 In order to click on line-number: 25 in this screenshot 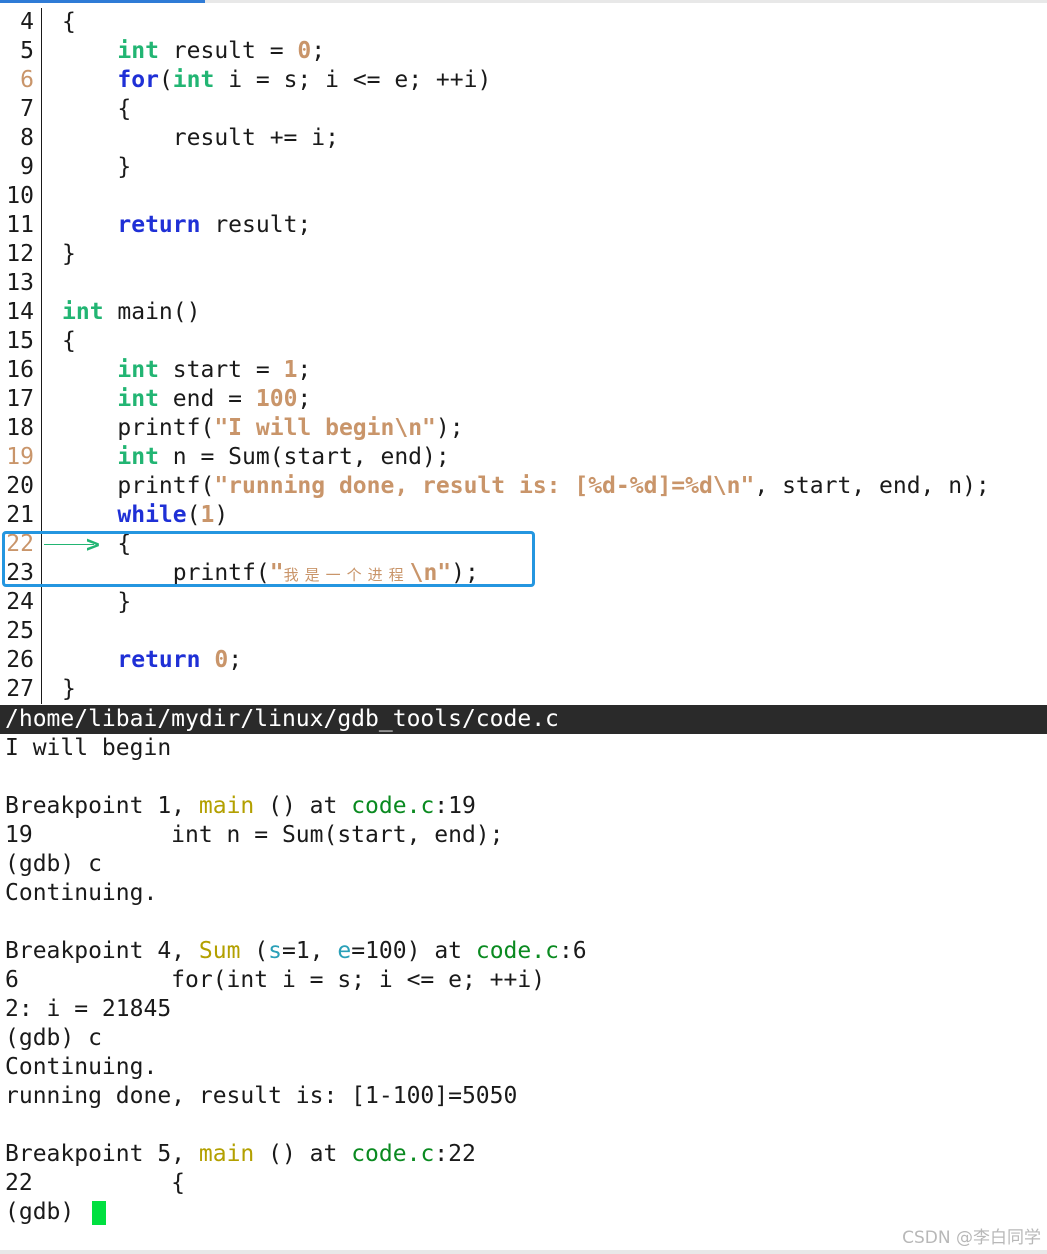, I will do `click(17, 631)`.